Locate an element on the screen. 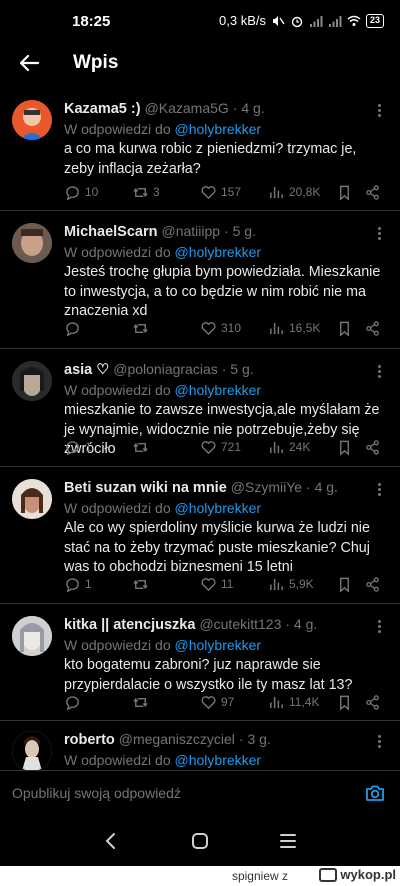 The width and height of the screenshot is (400, 886). views-button: 11,4K is located at coordinates (293, 702).